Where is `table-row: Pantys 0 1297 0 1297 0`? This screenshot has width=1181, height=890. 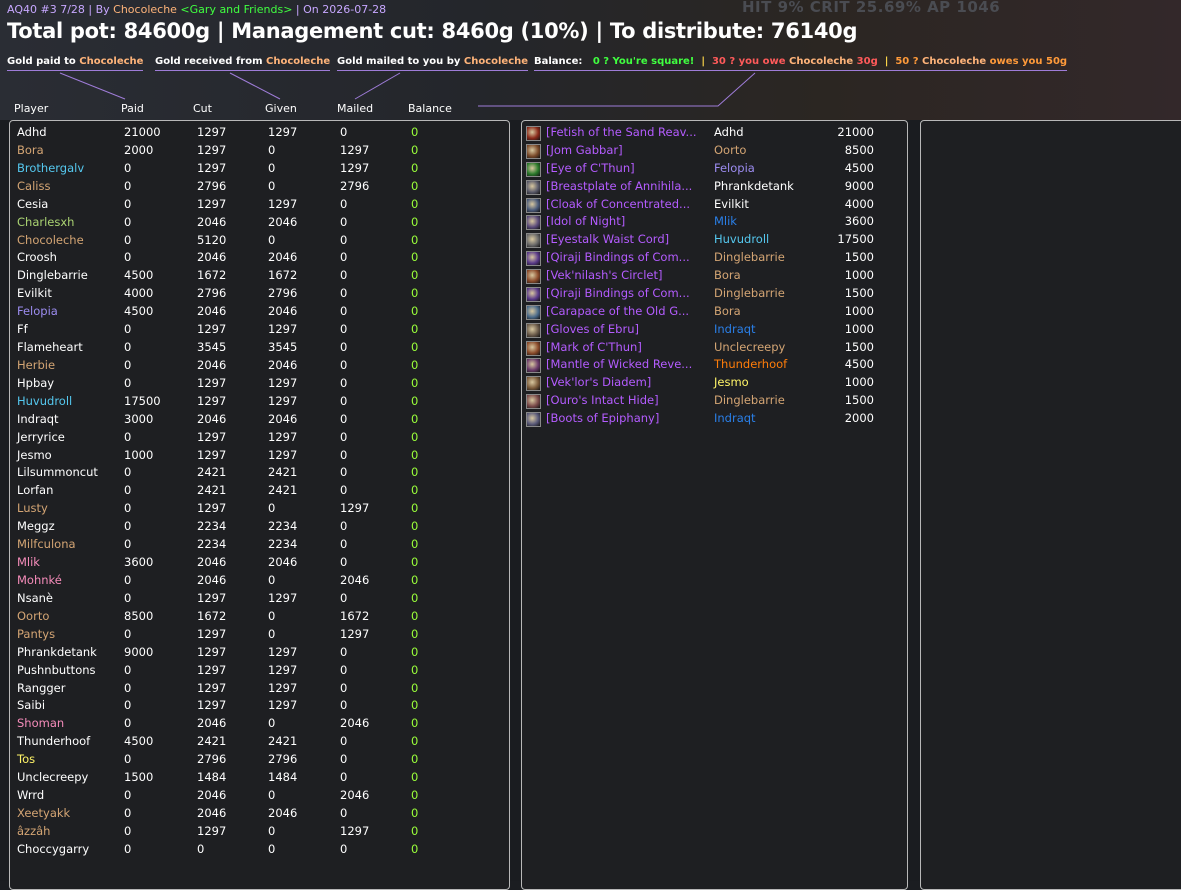 table-row: Pantys 0 1297 0 1297 0 is located at coordinates (259, 636).